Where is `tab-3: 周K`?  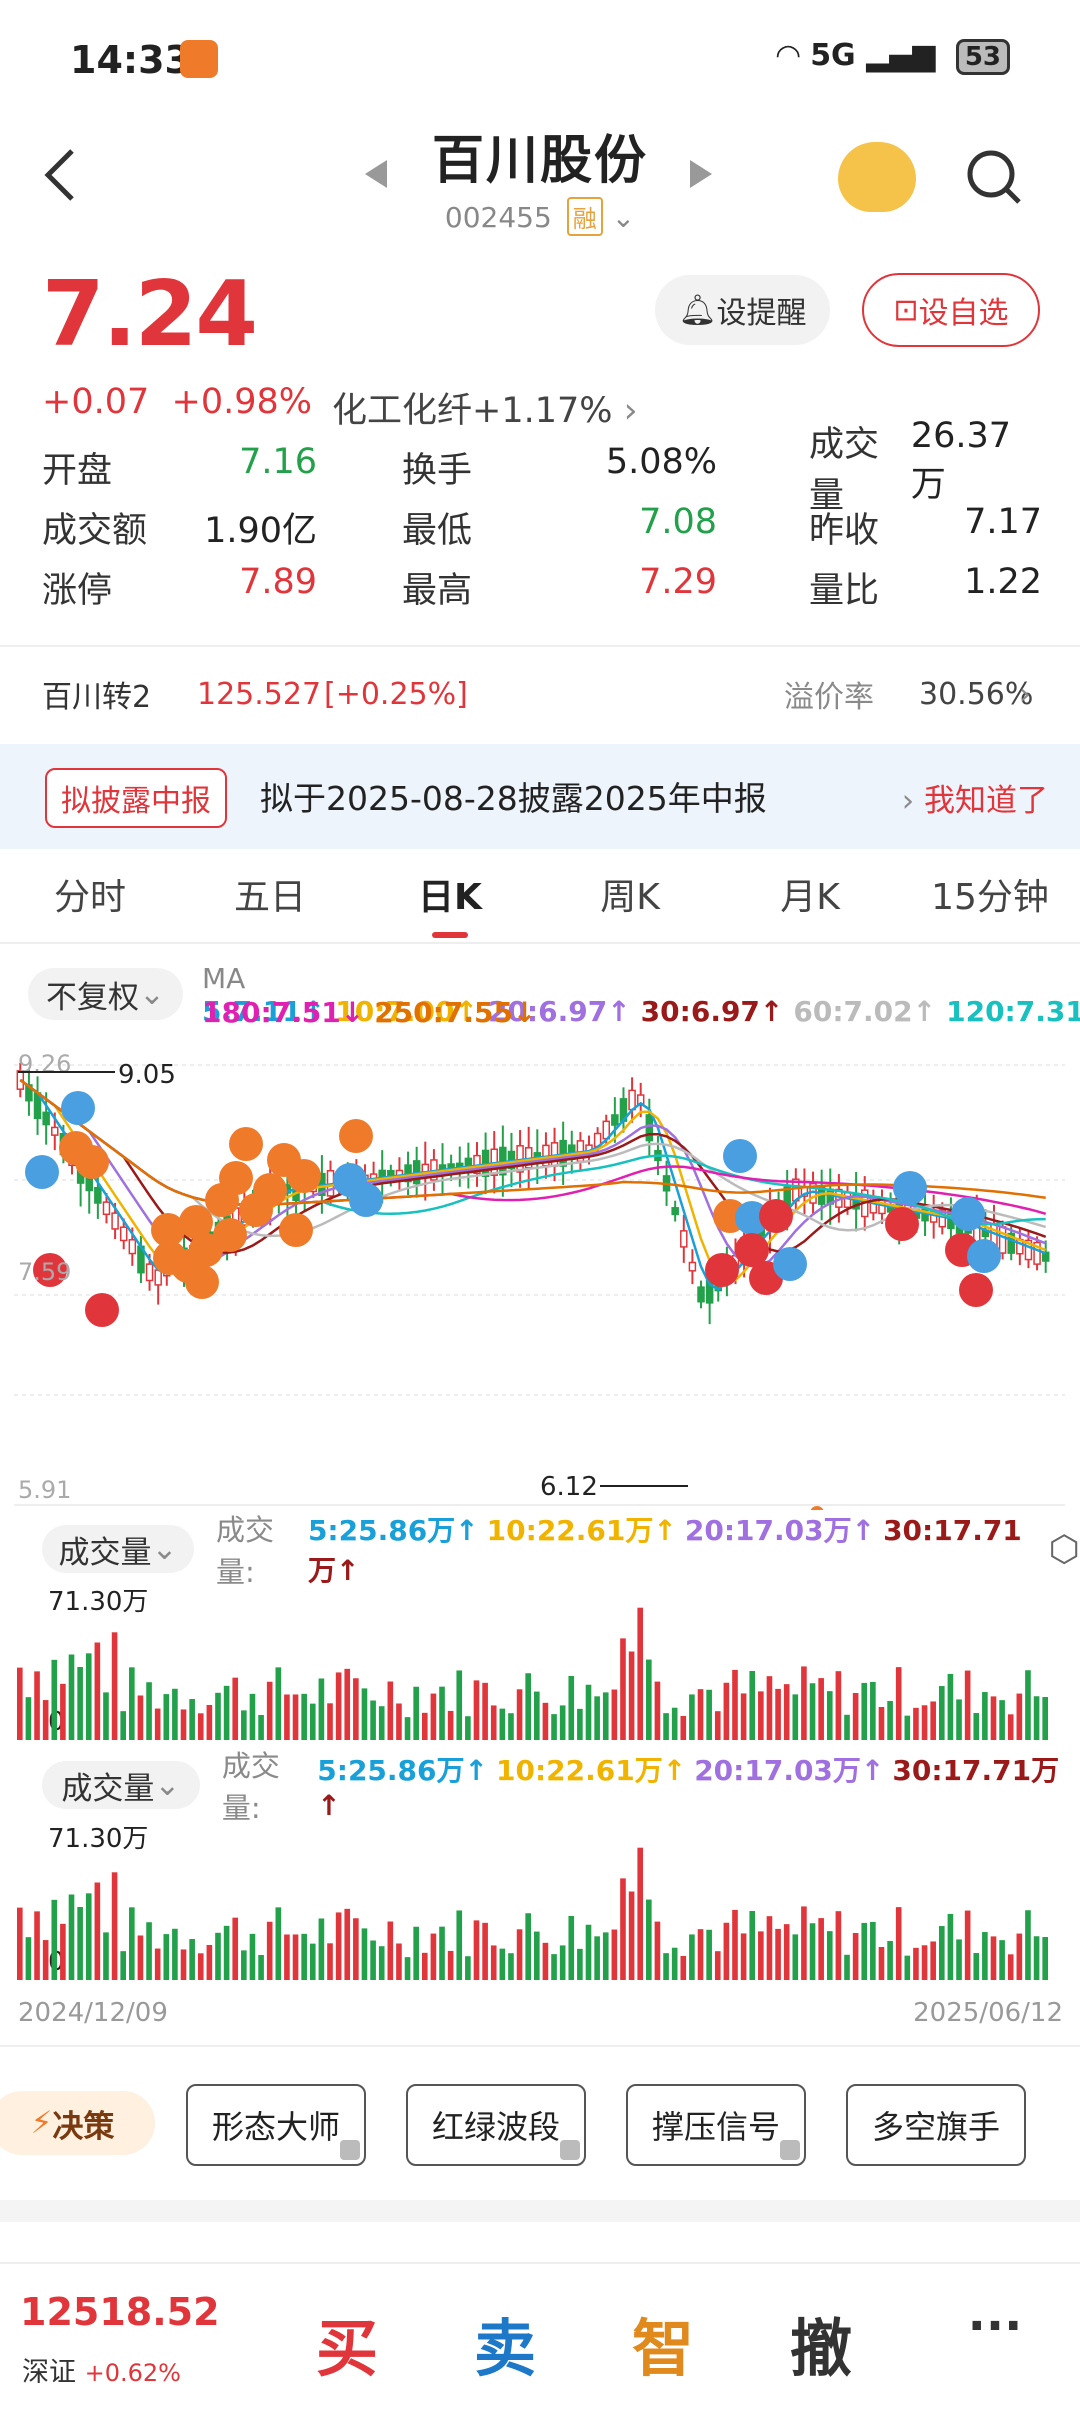 tab-3: 周K is located at coordinates (630, 903).